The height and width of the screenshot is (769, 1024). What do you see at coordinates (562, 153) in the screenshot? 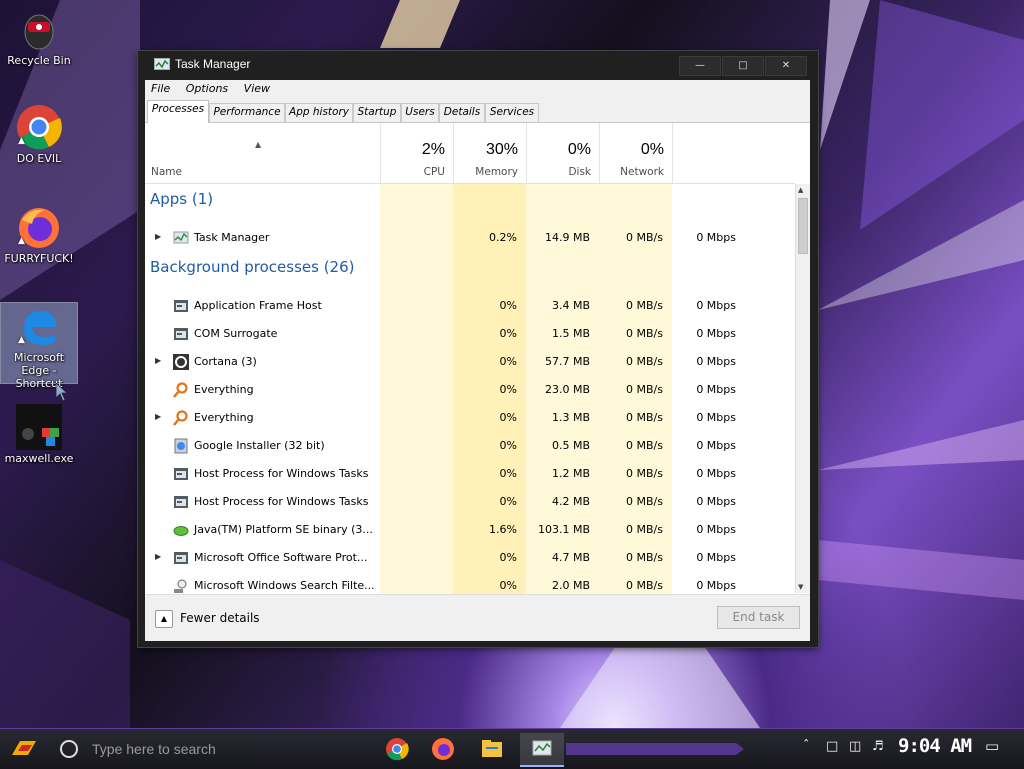
I see `column-disk: 0% Disk` at bounding box center [562, 153].